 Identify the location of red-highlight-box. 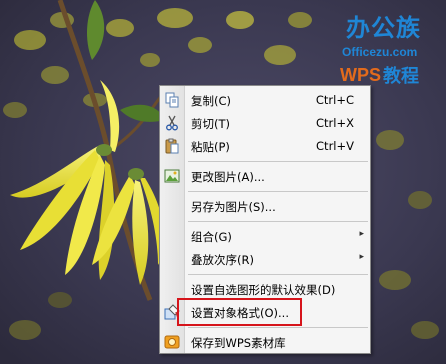
(239, 312).